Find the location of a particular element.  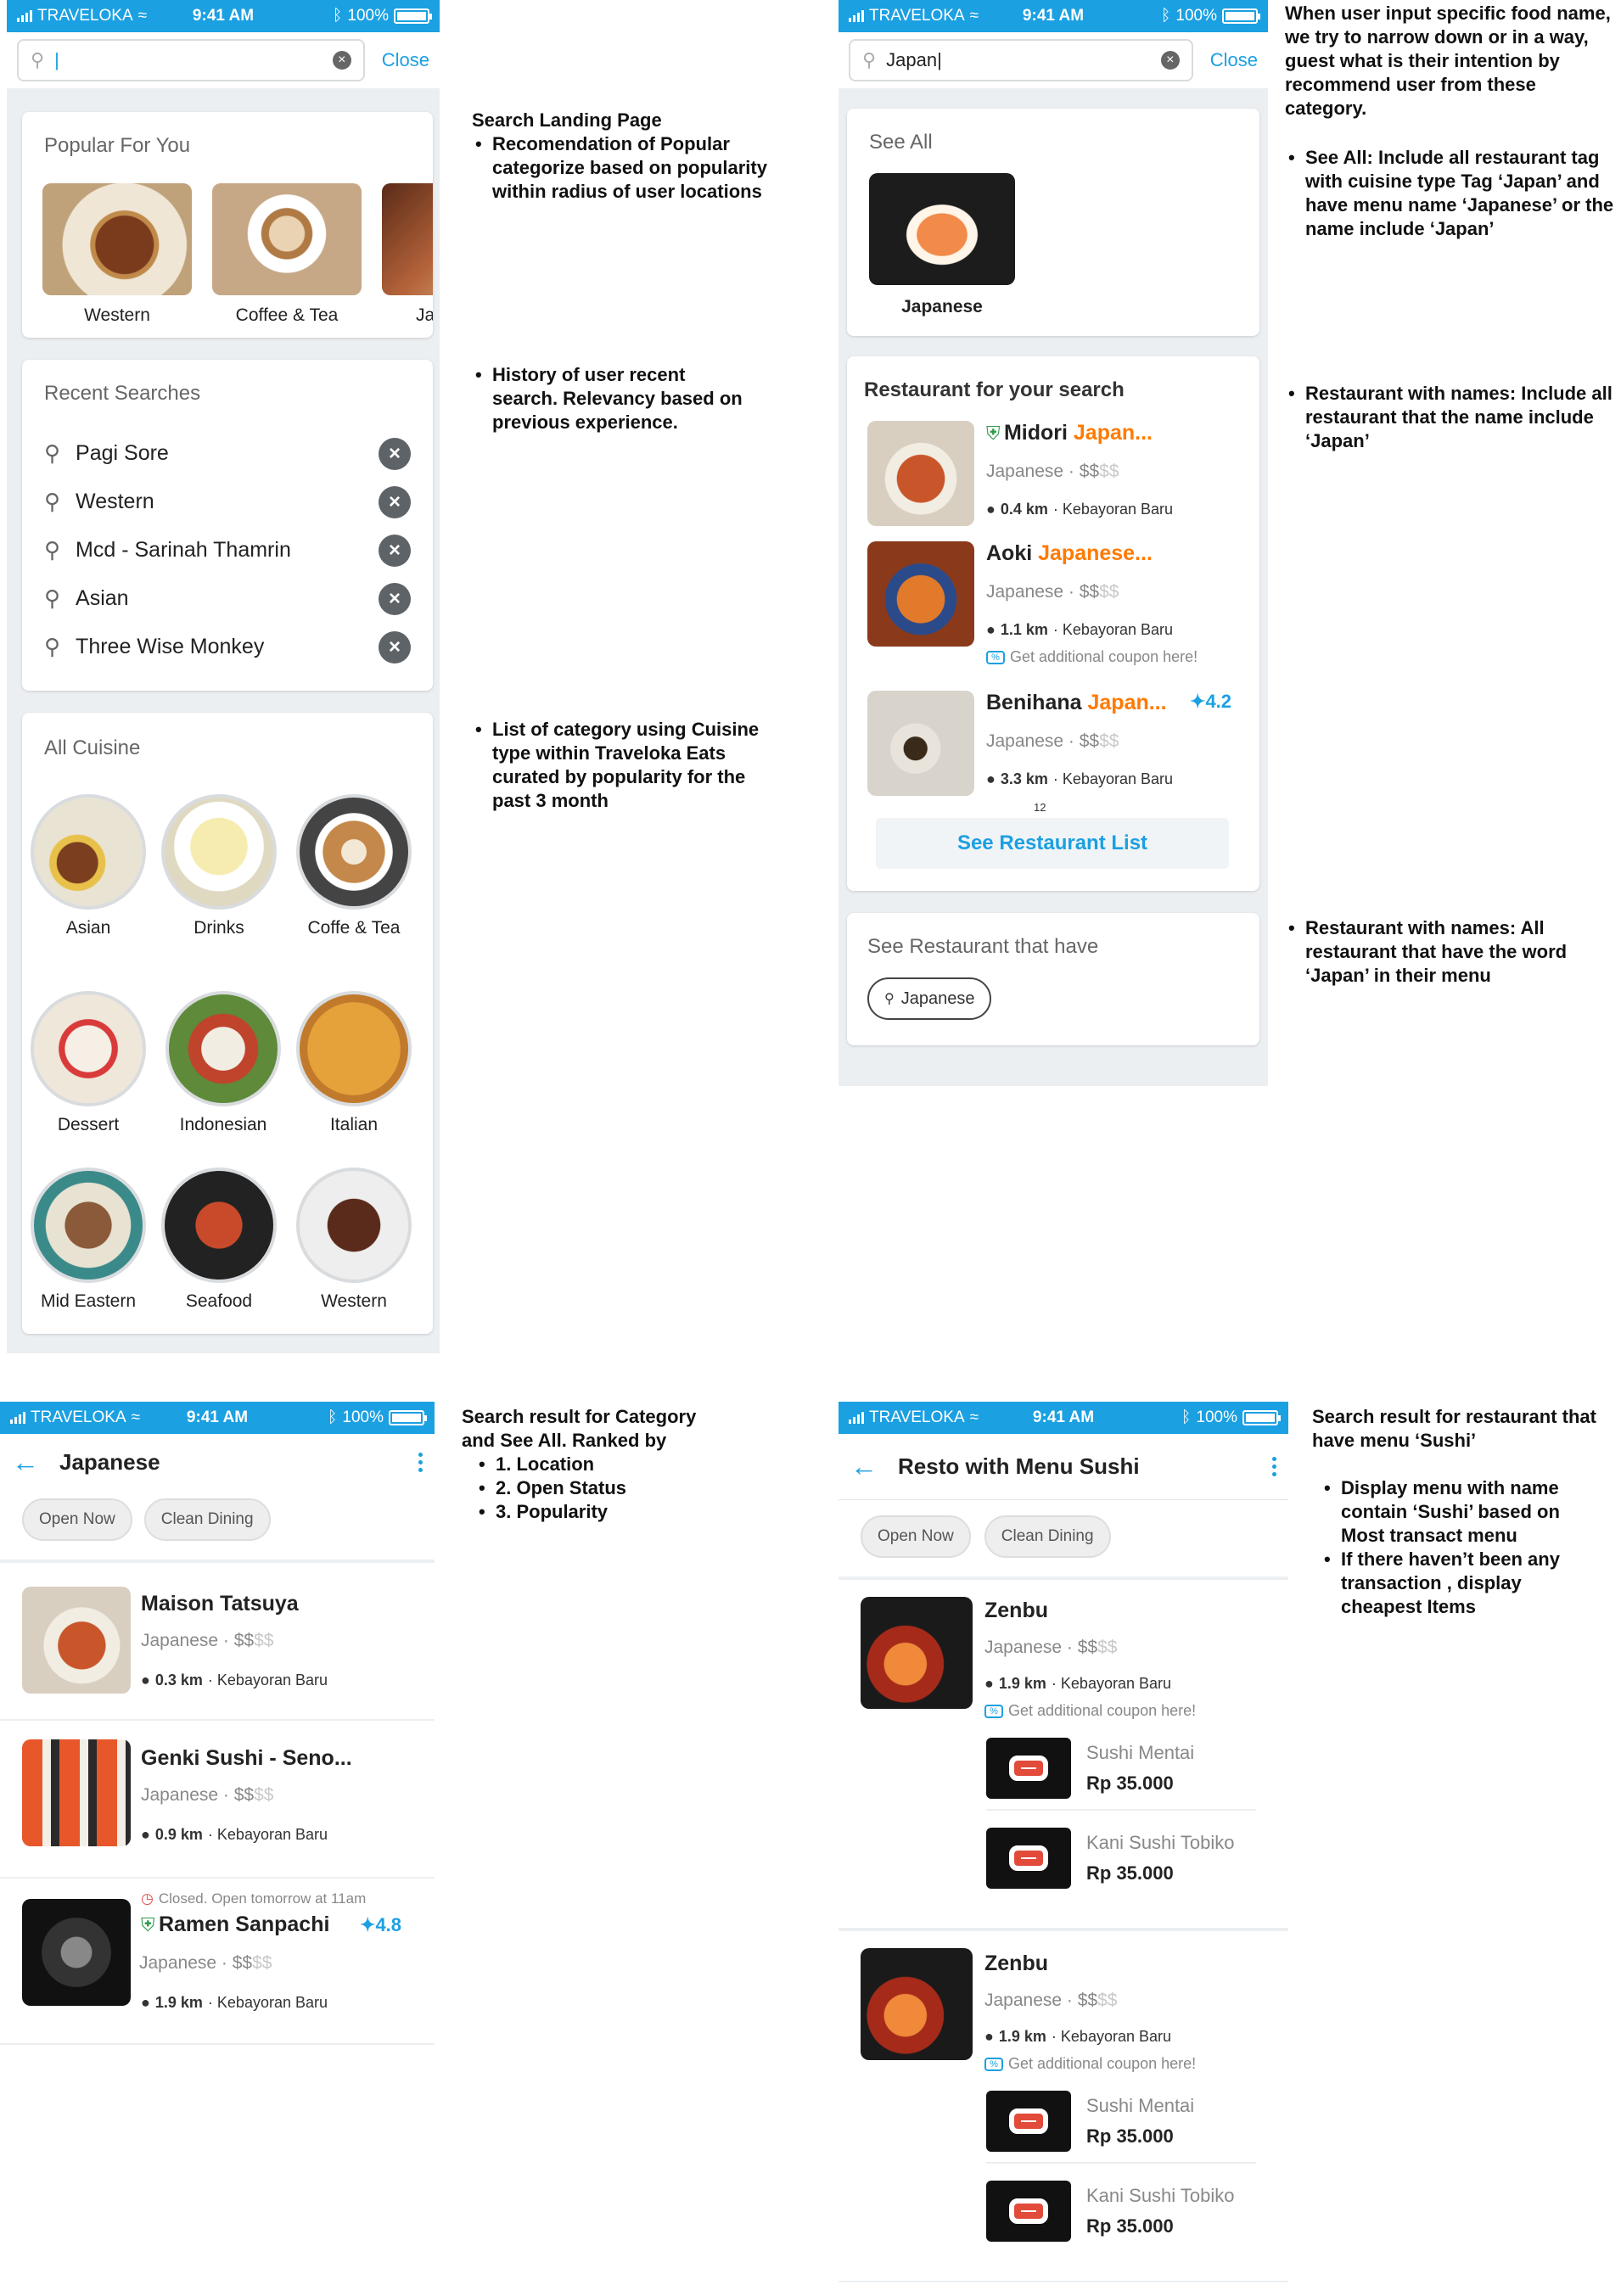

note-rank-item: 1. Location is located at coordinates (600, 1464).